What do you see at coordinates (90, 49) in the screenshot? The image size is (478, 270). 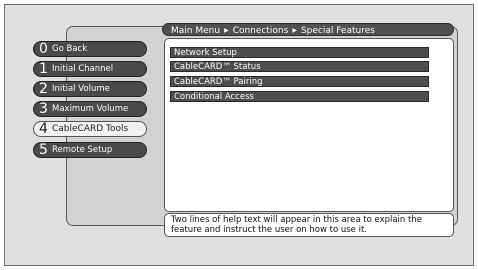 I see `go-back-button: 0 Go Back` at bounding box center [90, 49].